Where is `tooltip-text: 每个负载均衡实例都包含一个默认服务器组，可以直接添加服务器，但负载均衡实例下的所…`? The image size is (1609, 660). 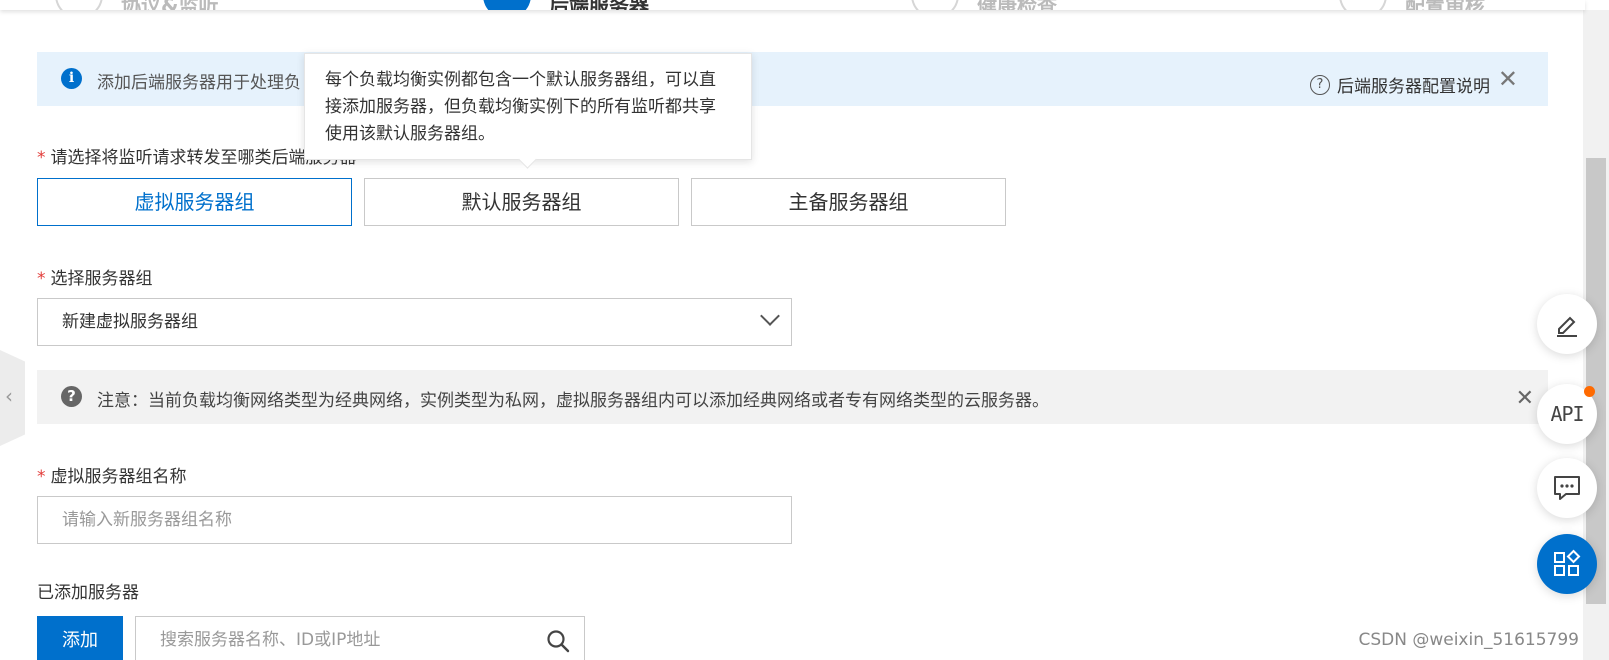
tooltip-text: 每个负载均衡实例都包含一个默认服务器组，可以直接添加服务器，但负载均衡实例下的所… is located at coordinates (520, 107).